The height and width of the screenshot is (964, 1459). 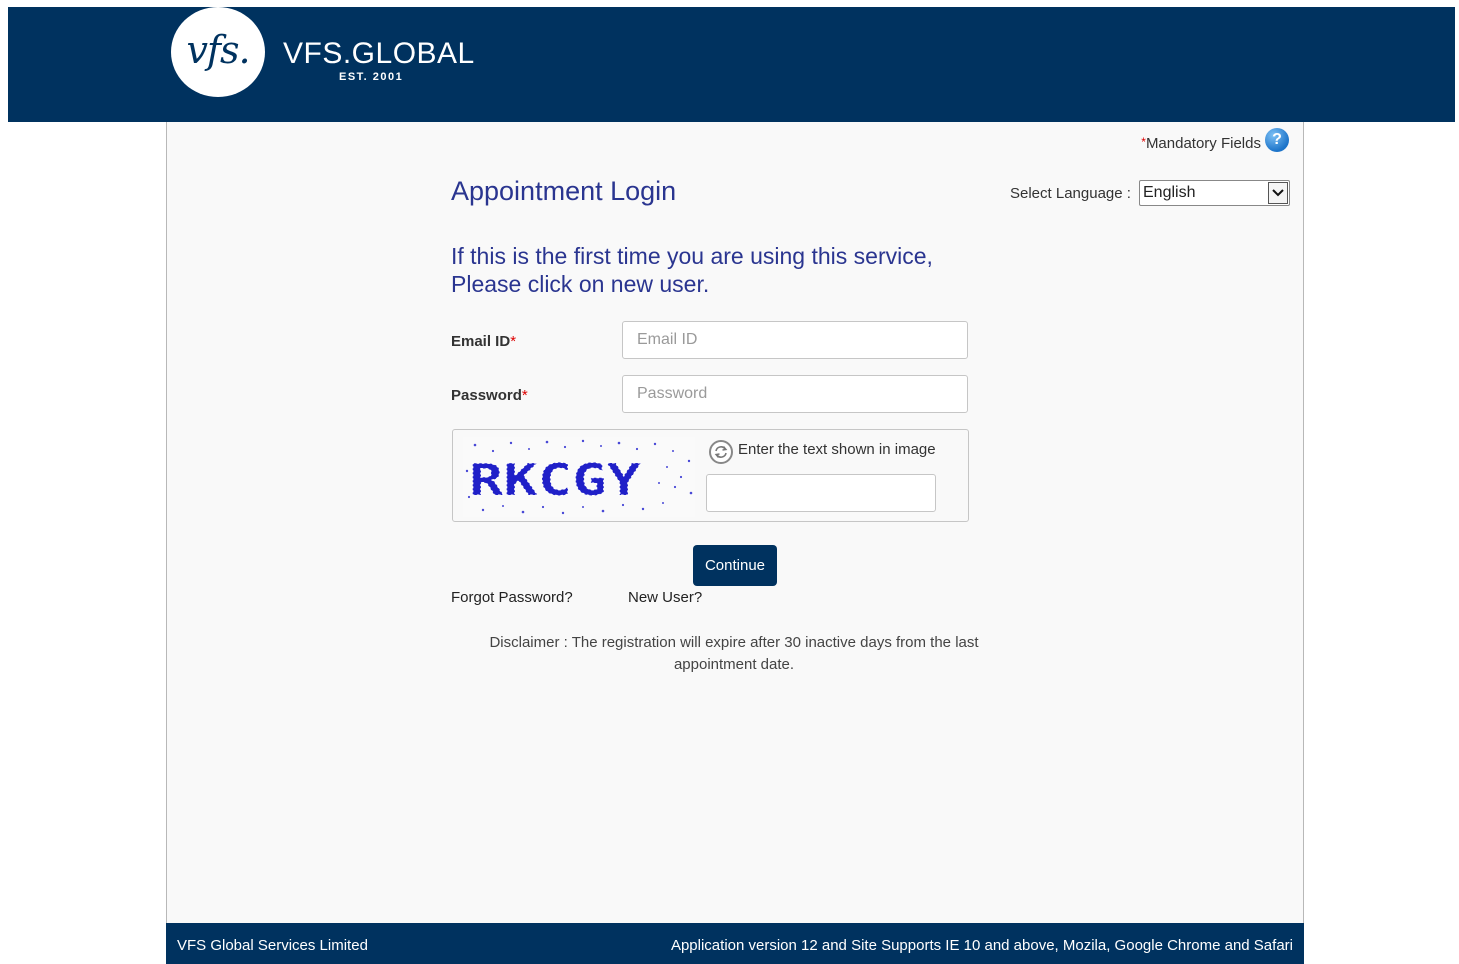 I want to click on brand-name: VFS.GLOBAL, so click(x=379, y=53).